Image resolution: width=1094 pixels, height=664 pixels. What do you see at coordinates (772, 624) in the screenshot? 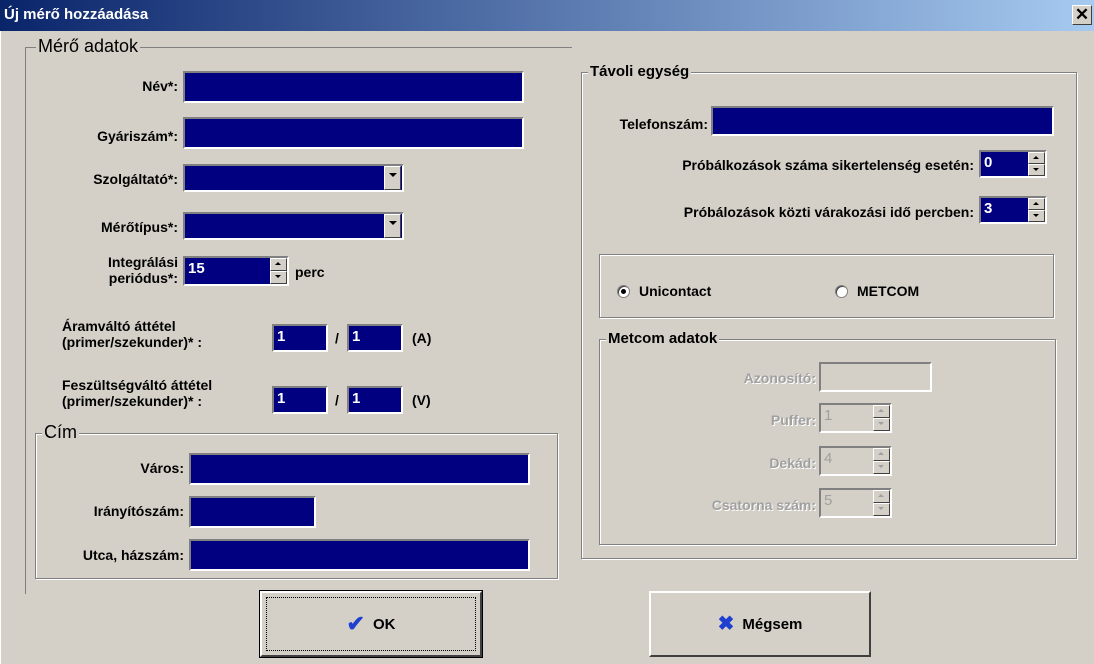
I see `cancel-label: Mégsem` at bounding box center [772, 624].